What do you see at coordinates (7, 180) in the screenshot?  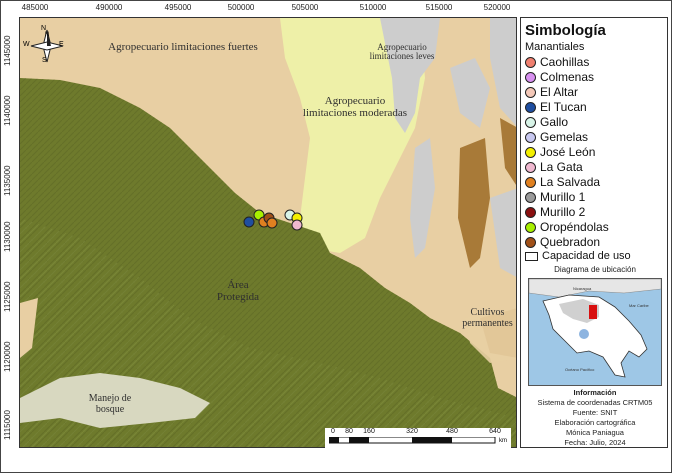 I see `y-tick-label: 1135000` at bounding box center [7, 180].